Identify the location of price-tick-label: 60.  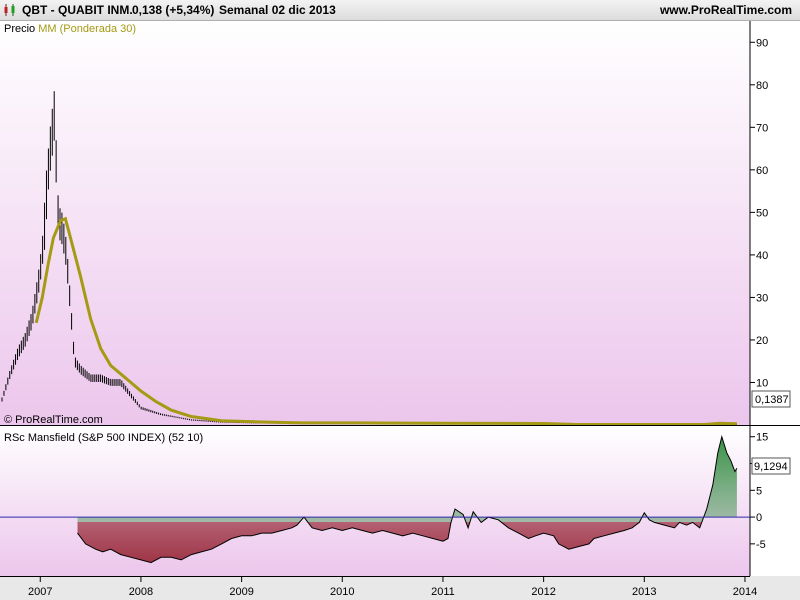
(762, 171).